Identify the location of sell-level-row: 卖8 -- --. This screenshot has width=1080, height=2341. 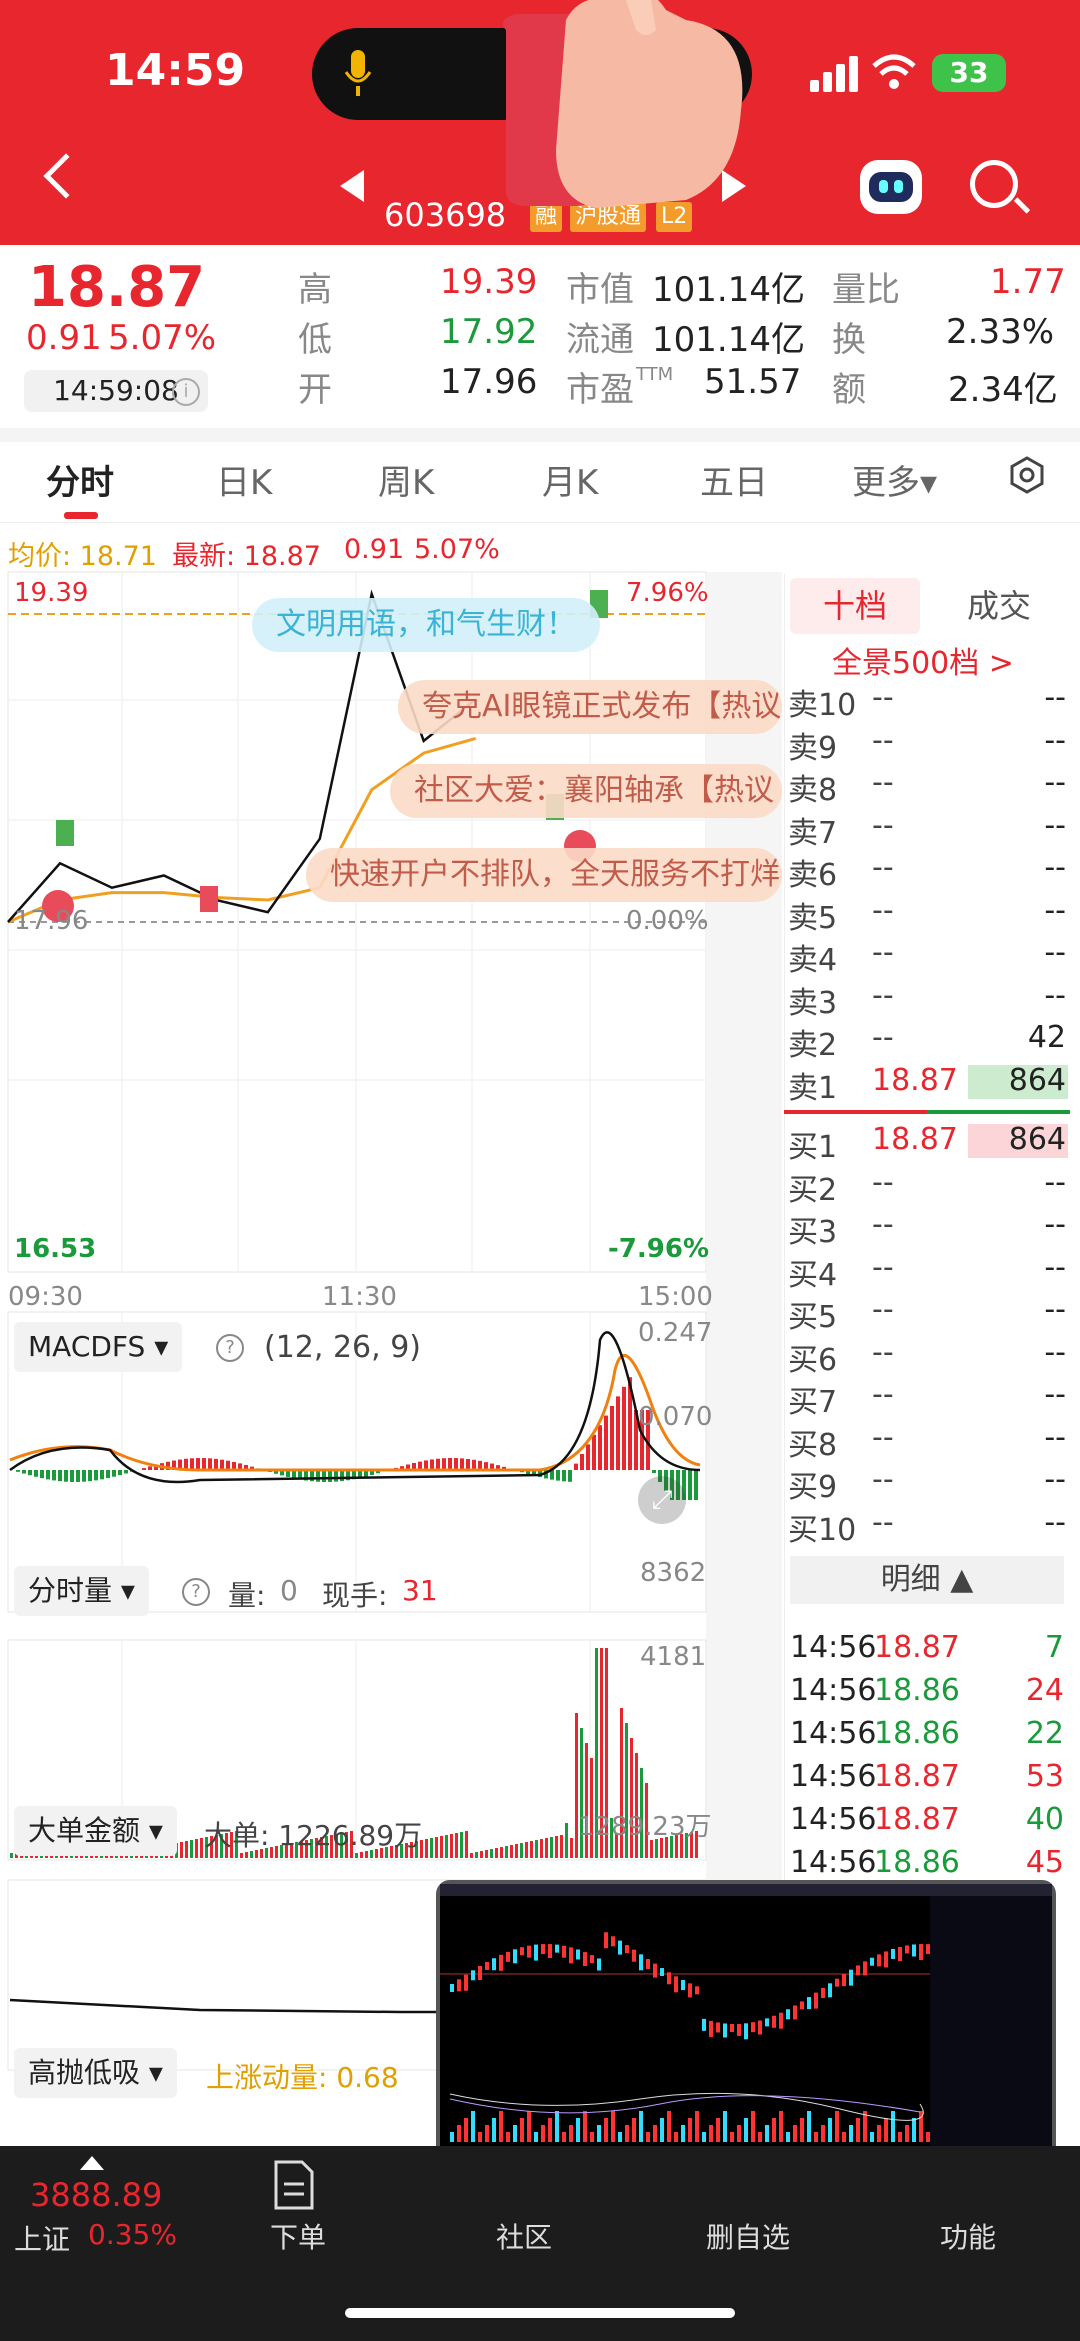
(928, 786).